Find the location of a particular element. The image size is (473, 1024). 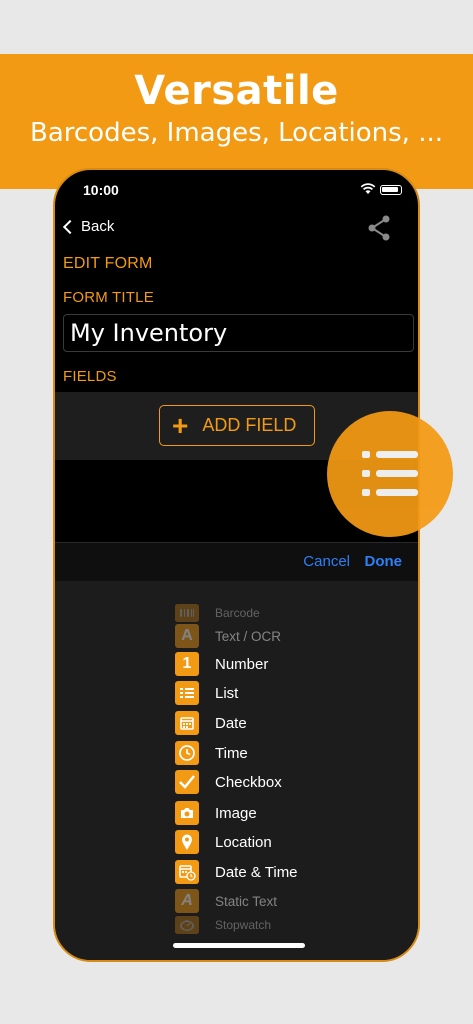

picker-item-label: Number is located at coordinates (242, 664).